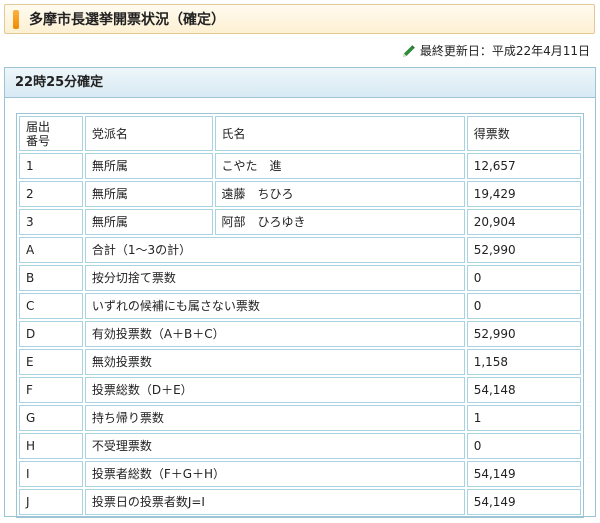 This screenshot has height=523, width=600. I want to click on summary-label: 有効投票数（A＋B＋C）, so click(274, 334).